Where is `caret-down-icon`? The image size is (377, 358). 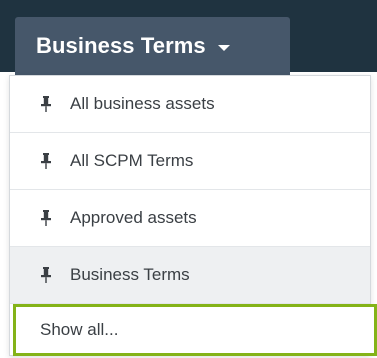 caret-down-icon is located at coordinates (223, 47).